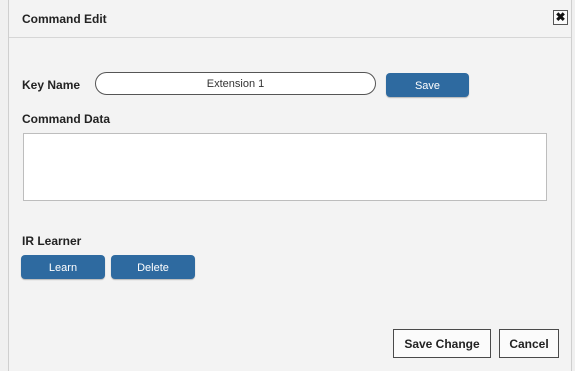 The image size is (575, 371). I want to click on save-change-button: Save Change, so click(442, 343).